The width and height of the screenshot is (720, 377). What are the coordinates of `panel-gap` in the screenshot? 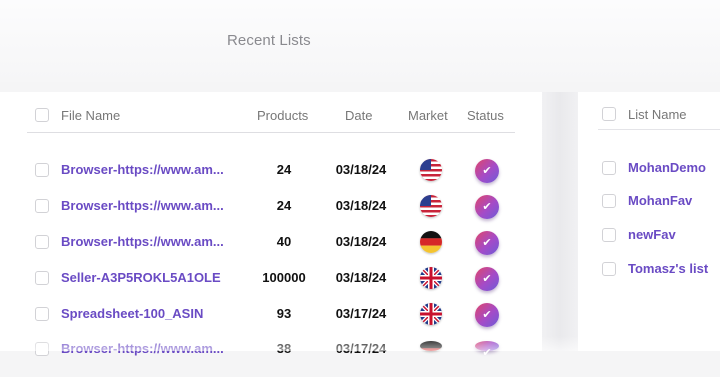 It's located at (560, 221).